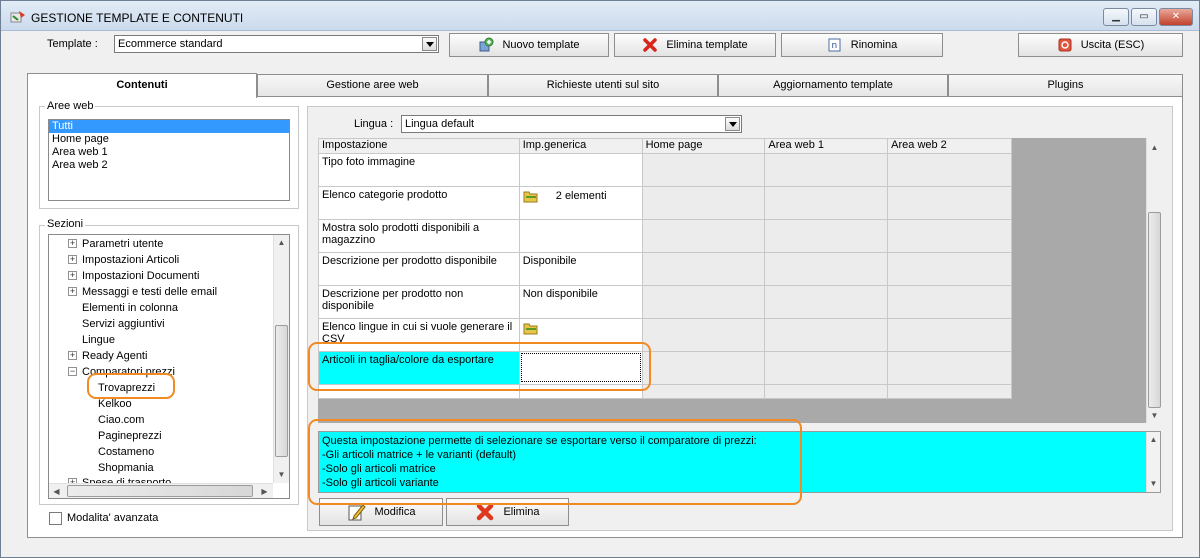  I want to click on delete-template-button: Elimina template, so click(695, 45).